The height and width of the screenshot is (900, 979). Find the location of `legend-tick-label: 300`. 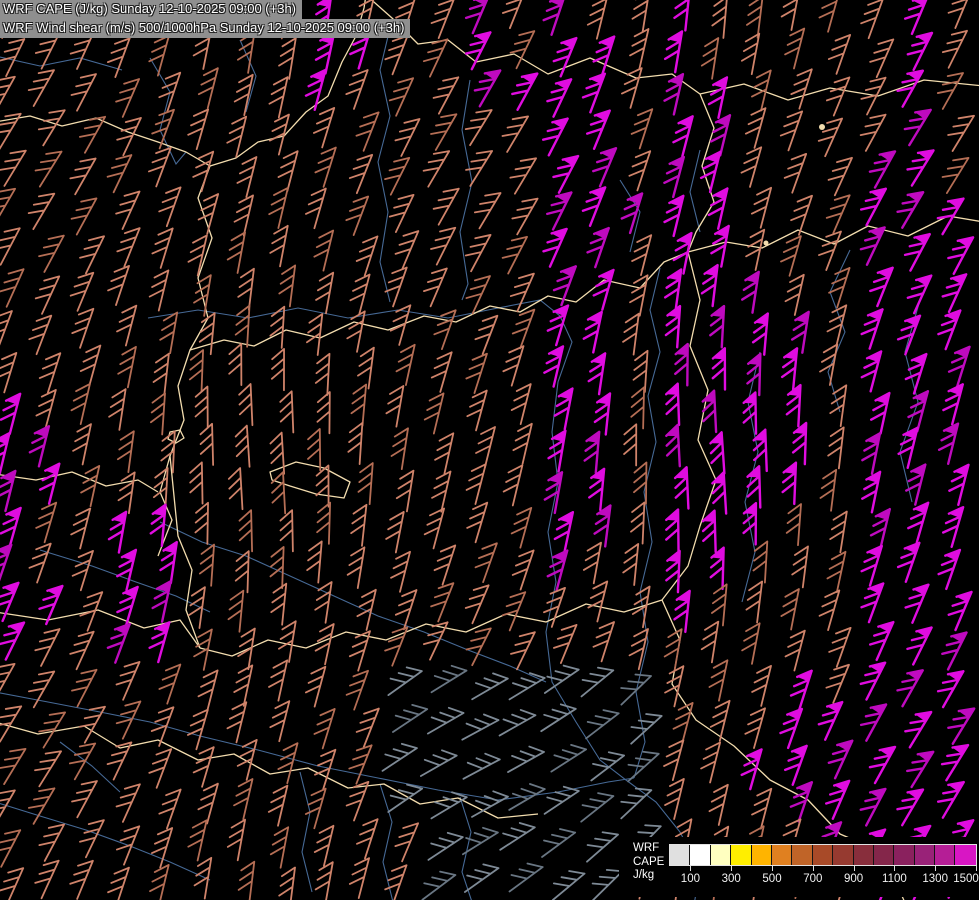

legend-tick-label: 300 is located at coordinates (731, 879).